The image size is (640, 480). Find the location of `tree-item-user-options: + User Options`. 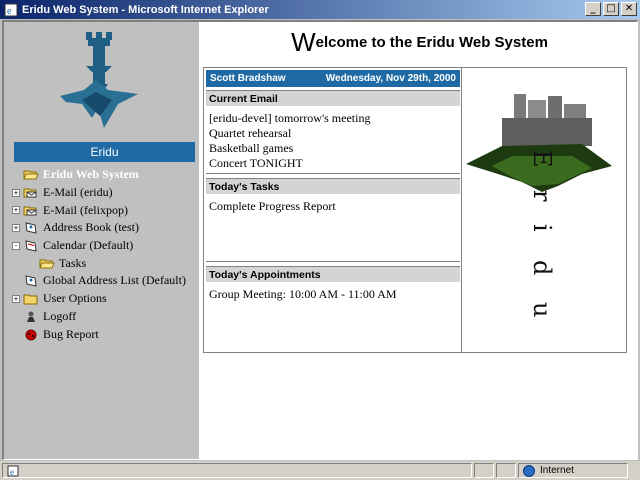

tree-item-user-options: + User Options is located at coordinates (99, 299).